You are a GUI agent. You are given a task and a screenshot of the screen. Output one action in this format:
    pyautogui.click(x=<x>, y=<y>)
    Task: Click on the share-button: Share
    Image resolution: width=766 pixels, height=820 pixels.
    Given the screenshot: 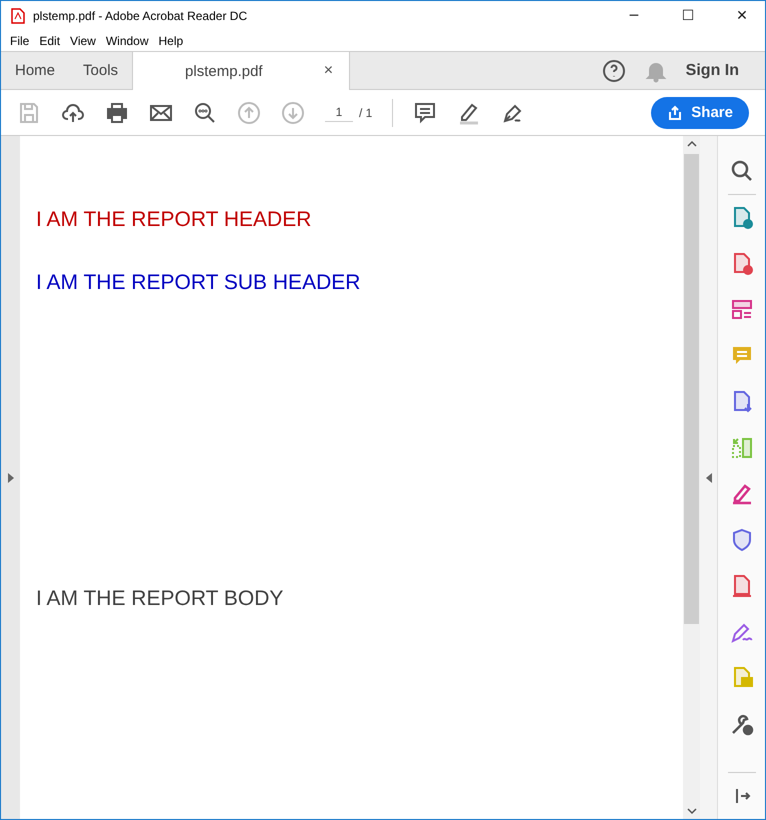 What is the action you would take?
    pyautogui.click(x=700, y=112)
    